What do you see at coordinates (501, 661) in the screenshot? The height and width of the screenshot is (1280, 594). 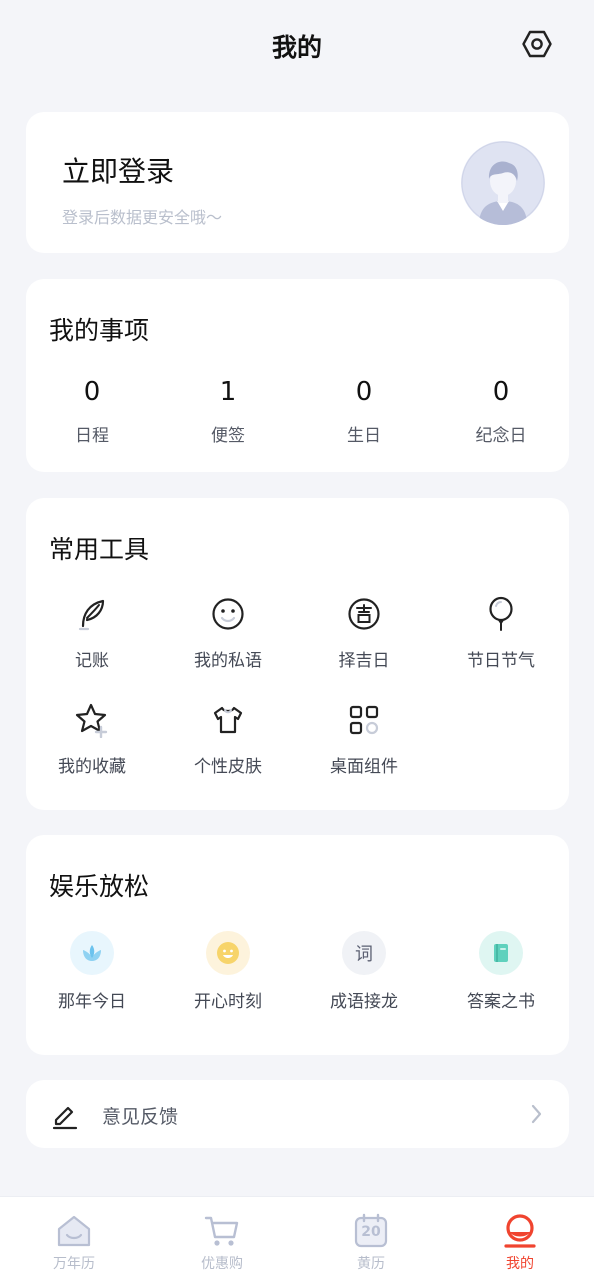 I see `tool-label: 节日节气` at bounding box center [501, 661].